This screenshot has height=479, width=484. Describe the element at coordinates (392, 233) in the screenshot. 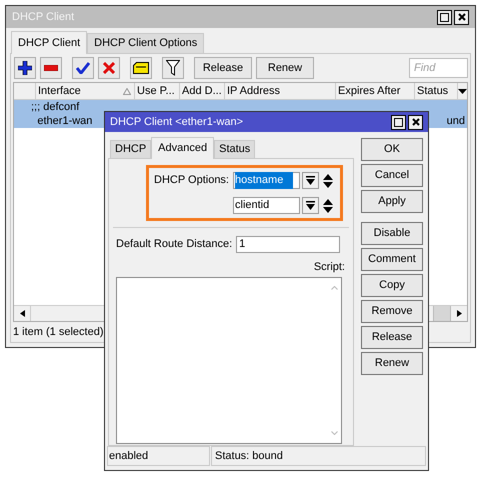

I see `dialog-button: Disable` at that location.